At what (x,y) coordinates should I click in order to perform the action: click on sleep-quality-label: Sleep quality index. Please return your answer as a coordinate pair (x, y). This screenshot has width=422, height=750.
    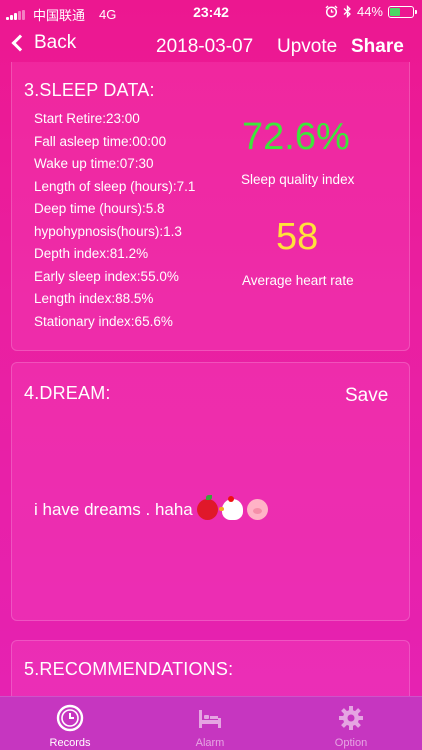
    Looking at the image, I should click on (298, 179).